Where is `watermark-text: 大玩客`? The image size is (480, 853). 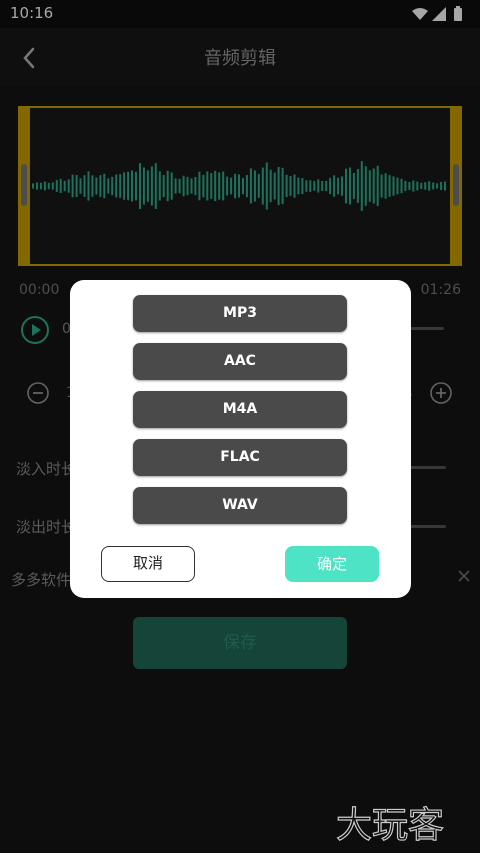 watermark-text: 大玩客 is located at coordinates (390, 825).